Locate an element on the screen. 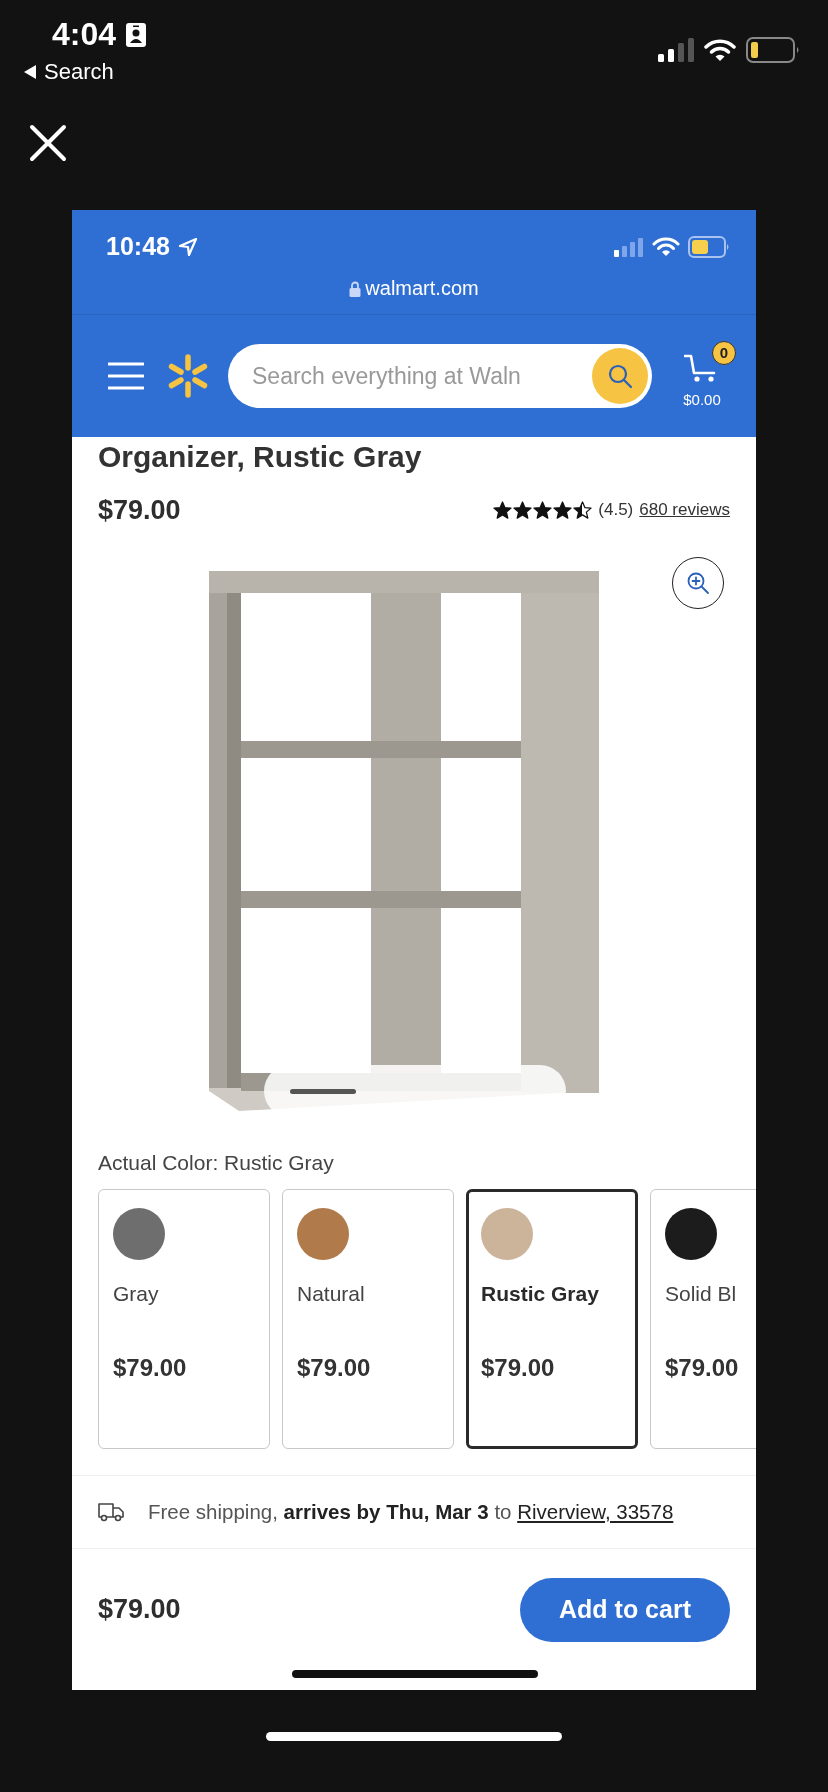 The width and height of the screenshot is (828, 1792). color-name: Gray is located at coordinates (136, 1294).